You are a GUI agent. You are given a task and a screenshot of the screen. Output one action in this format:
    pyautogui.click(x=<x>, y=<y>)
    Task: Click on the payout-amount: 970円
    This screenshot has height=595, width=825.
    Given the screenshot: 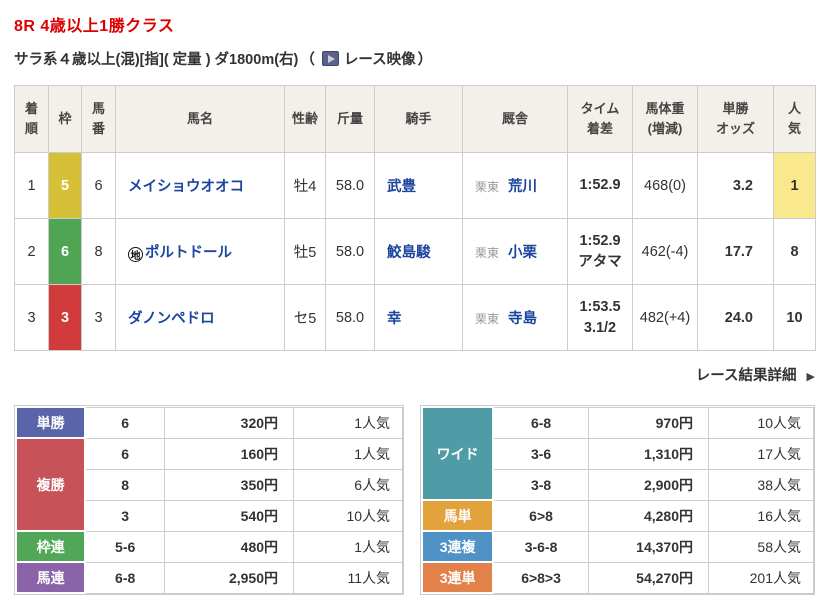 What is the action you would take?
    pyautogui.click(x=648, y=422)
    